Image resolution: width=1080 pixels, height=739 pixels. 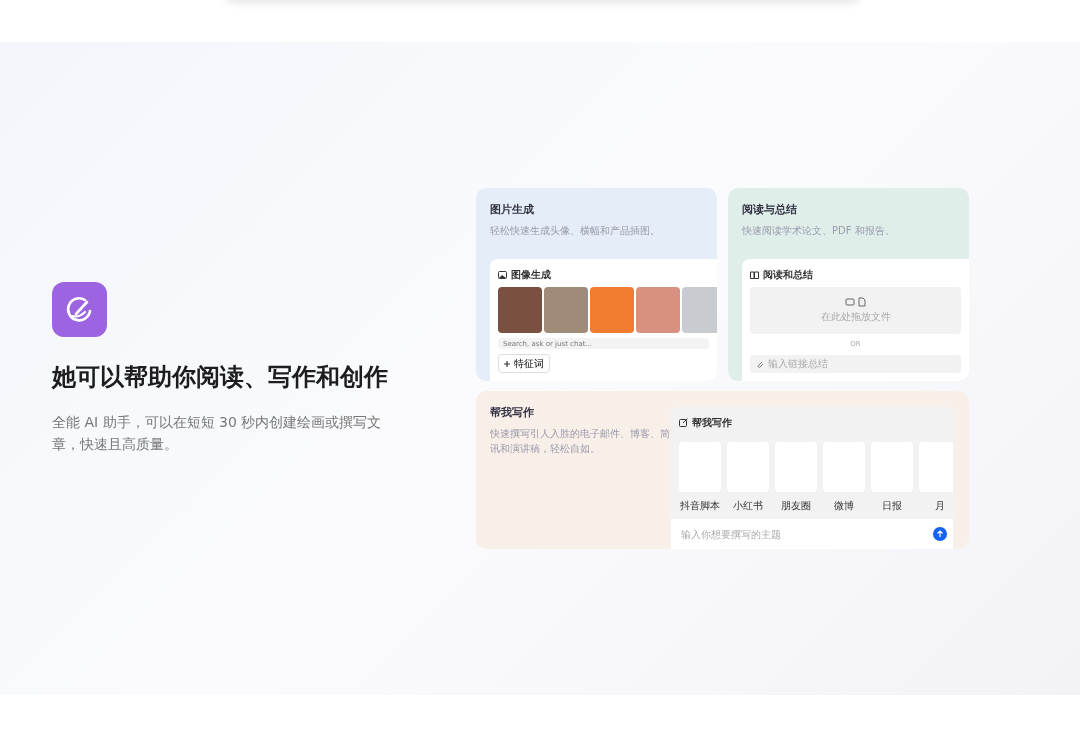 What do you see at coordinates (683, 422) in the screenshot?
I see `edit-icon` at bounding box center [683, 422].